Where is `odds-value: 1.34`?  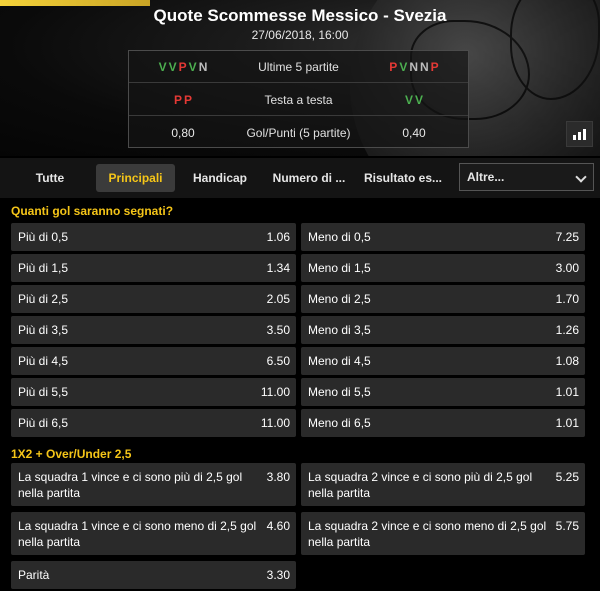 odds-value: 1.34 is located at coordinates (278, 268).